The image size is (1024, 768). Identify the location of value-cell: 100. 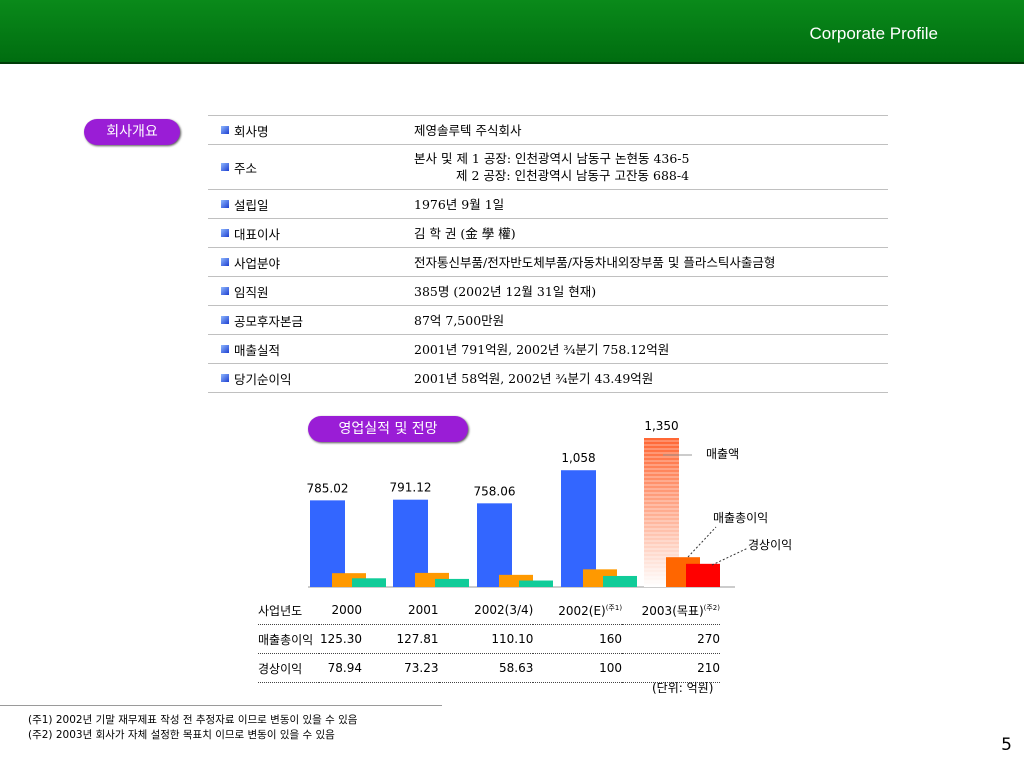
(578, 668).